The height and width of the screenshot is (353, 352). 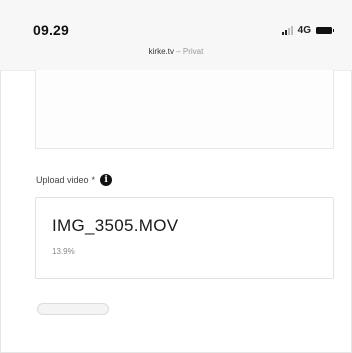 I want to click on signal-bars-icon, so click(x=287, y=30).